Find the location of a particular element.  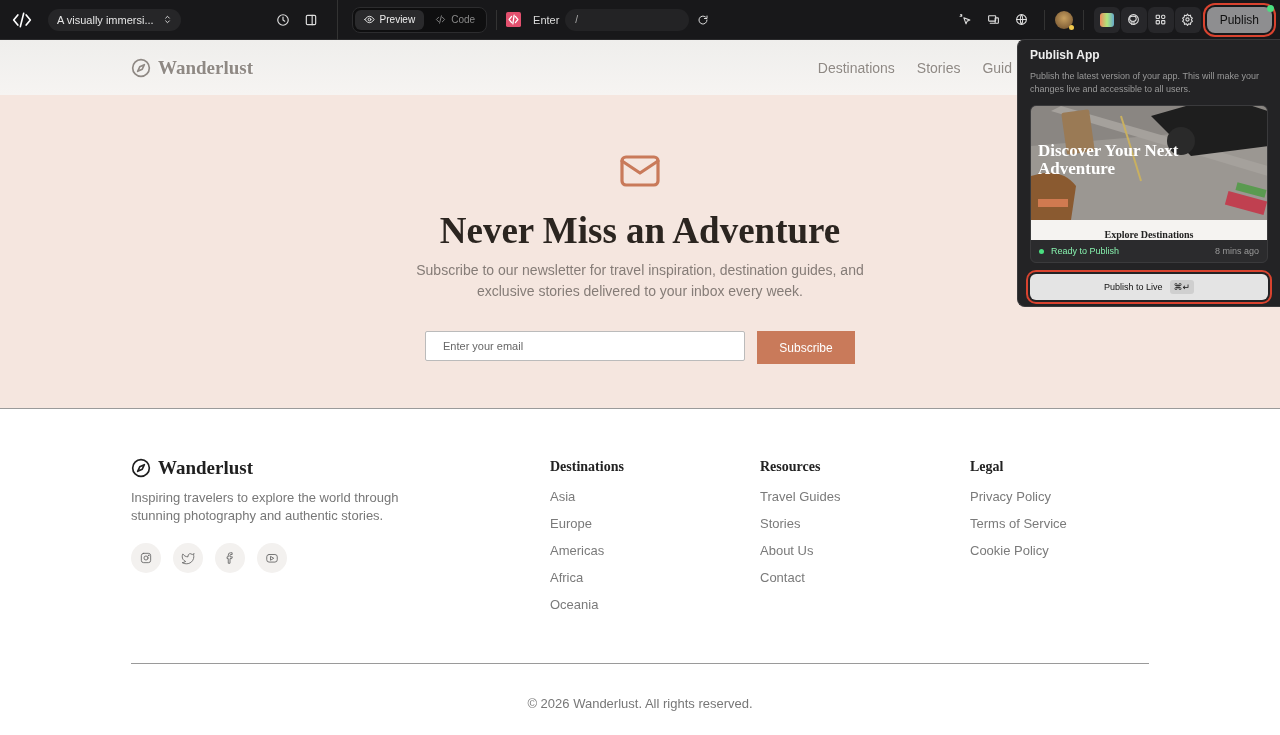

grid-icon is located at coordinates (1161, 19).